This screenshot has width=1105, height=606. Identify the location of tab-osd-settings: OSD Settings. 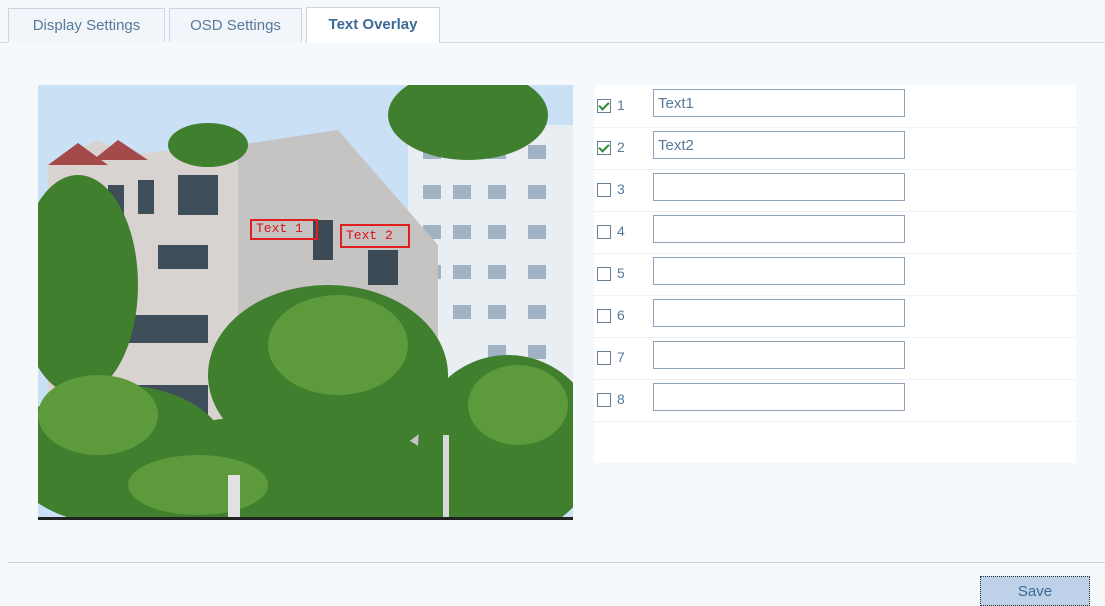
(235, 25).